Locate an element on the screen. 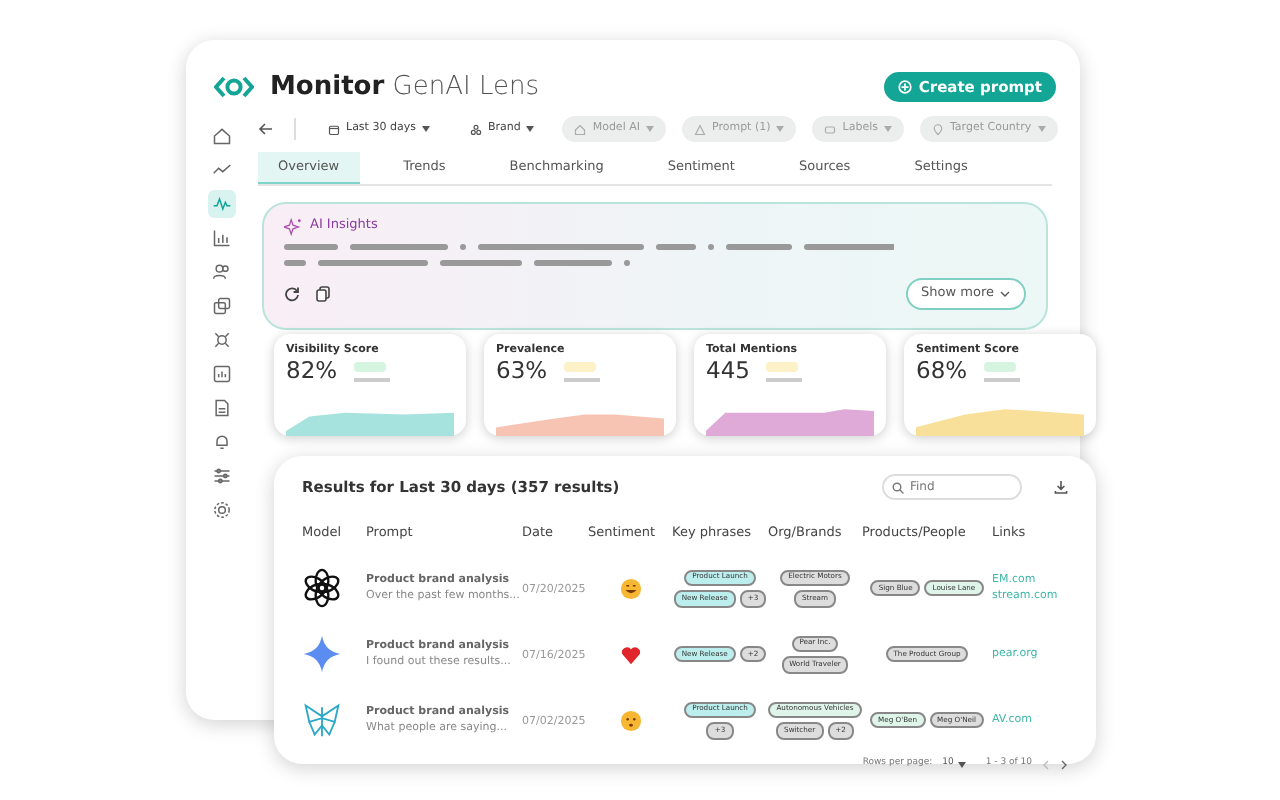  download-icon is located at coordinates (1061, 487).